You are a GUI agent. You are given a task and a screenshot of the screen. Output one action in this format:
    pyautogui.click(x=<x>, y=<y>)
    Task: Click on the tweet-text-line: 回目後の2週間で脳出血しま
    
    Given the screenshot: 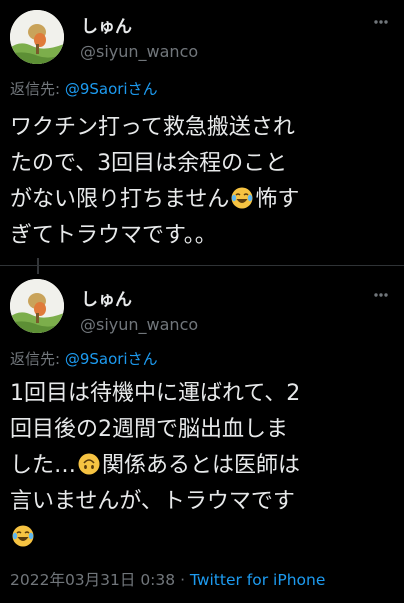 What is the action you would take?
    pyautogui.click(x=149, y=429)
    